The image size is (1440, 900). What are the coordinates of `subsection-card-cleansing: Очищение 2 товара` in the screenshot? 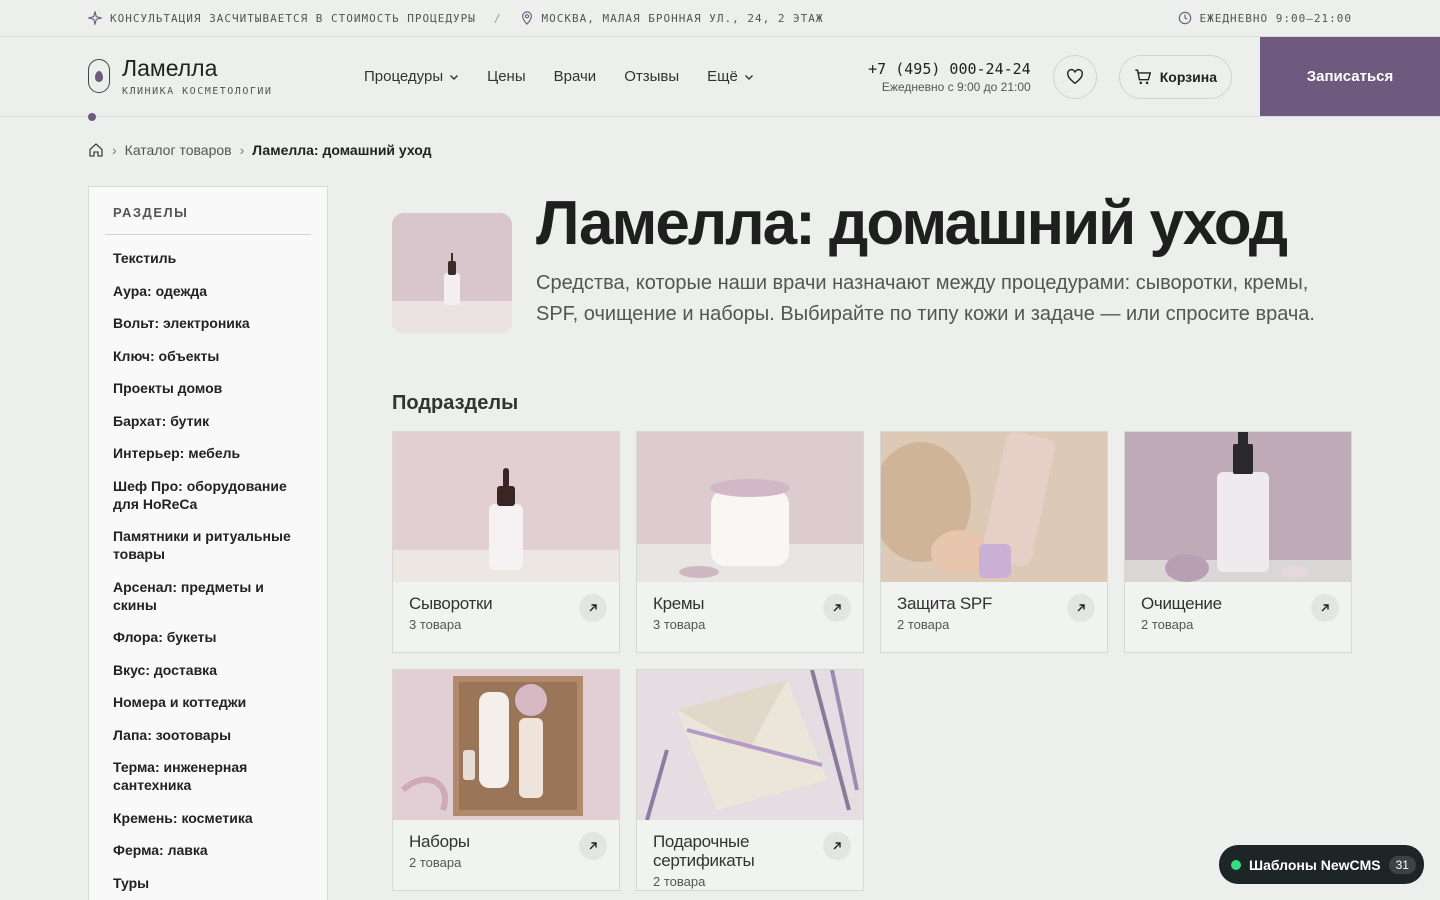 It's located at (1238, 542).